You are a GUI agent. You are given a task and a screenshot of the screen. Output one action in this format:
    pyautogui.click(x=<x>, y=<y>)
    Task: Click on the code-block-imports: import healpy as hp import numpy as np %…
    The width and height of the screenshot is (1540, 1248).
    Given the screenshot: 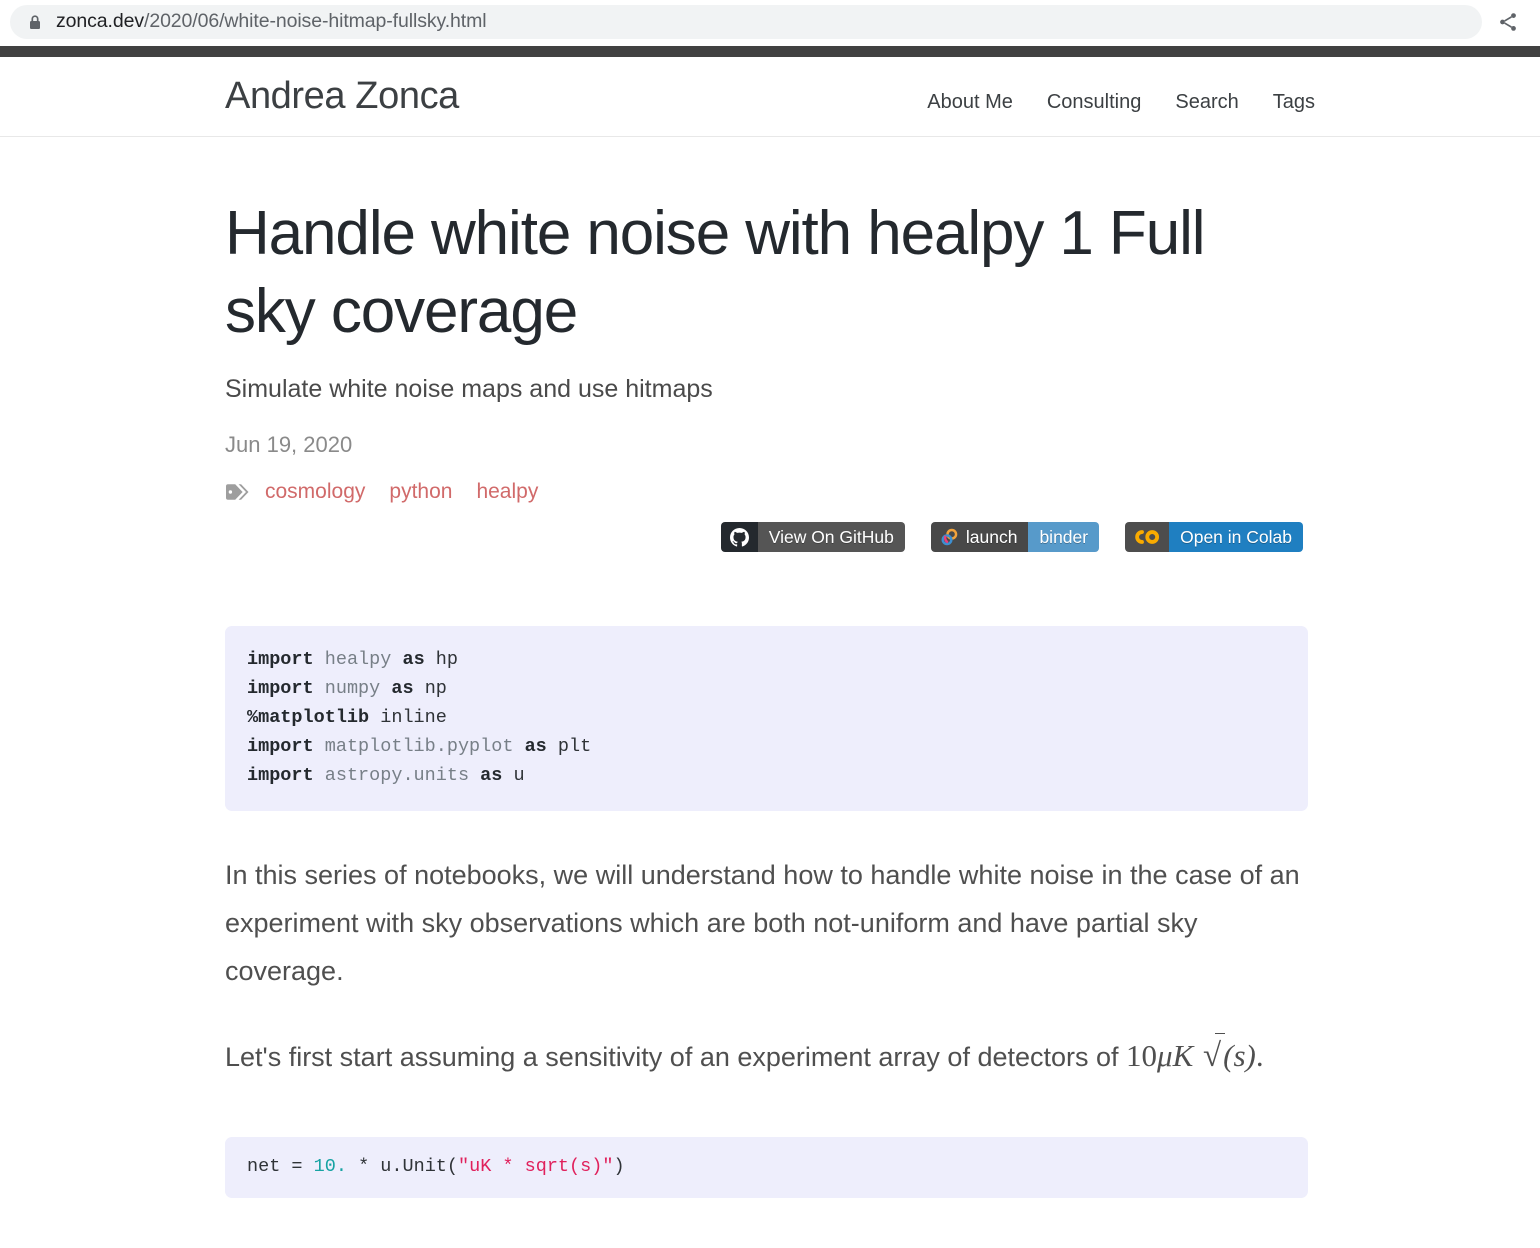 What is the action you would take?
    pyautogui.click(x=766, y=718)
    